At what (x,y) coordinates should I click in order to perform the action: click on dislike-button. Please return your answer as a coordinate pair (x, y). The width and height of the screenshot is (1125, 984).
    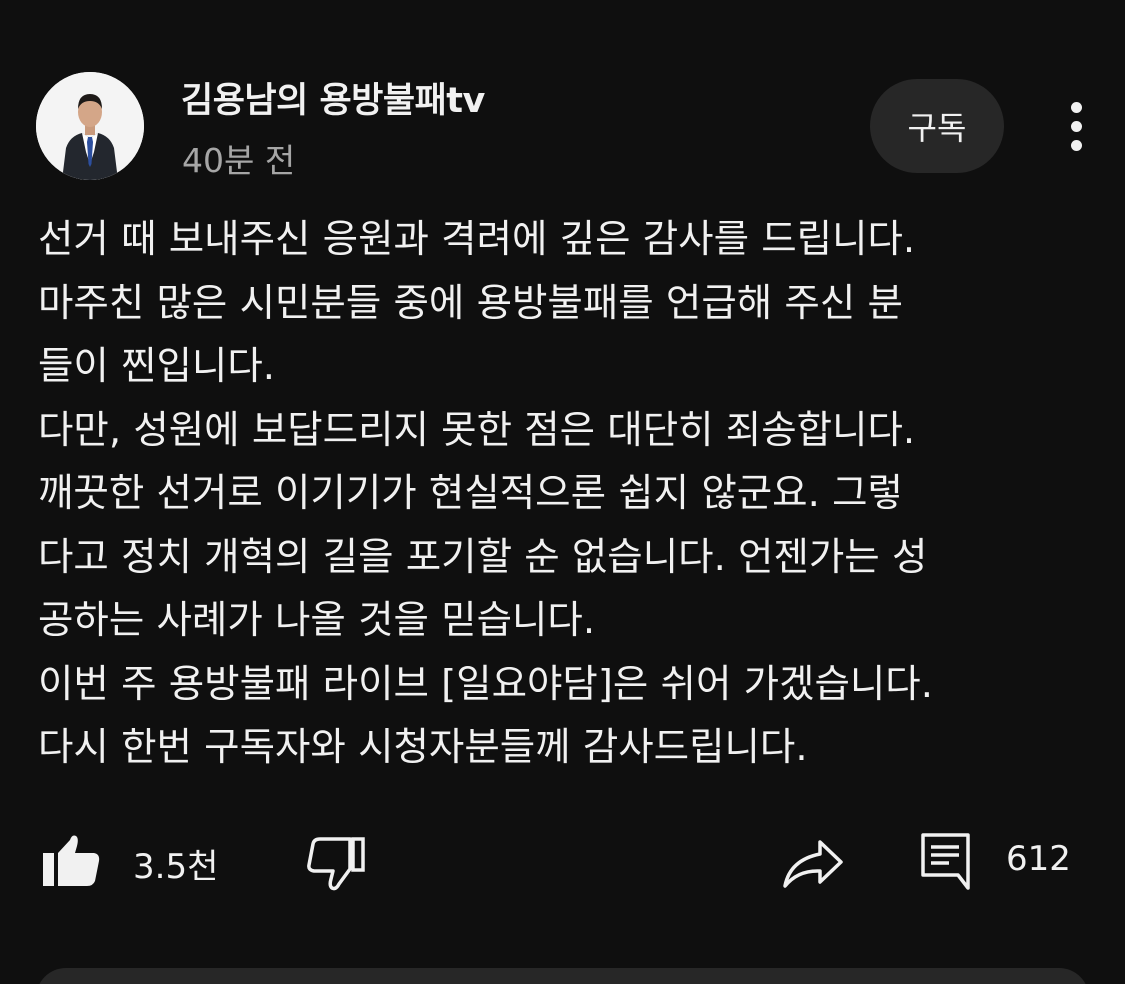
    Looking at the image, I should click on (336, 864).